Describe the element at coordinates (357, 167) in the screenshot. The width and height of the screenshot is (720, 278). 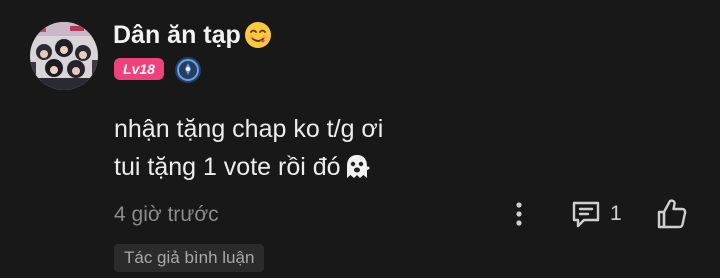
I see `ghost-emoji-icon` at that location.